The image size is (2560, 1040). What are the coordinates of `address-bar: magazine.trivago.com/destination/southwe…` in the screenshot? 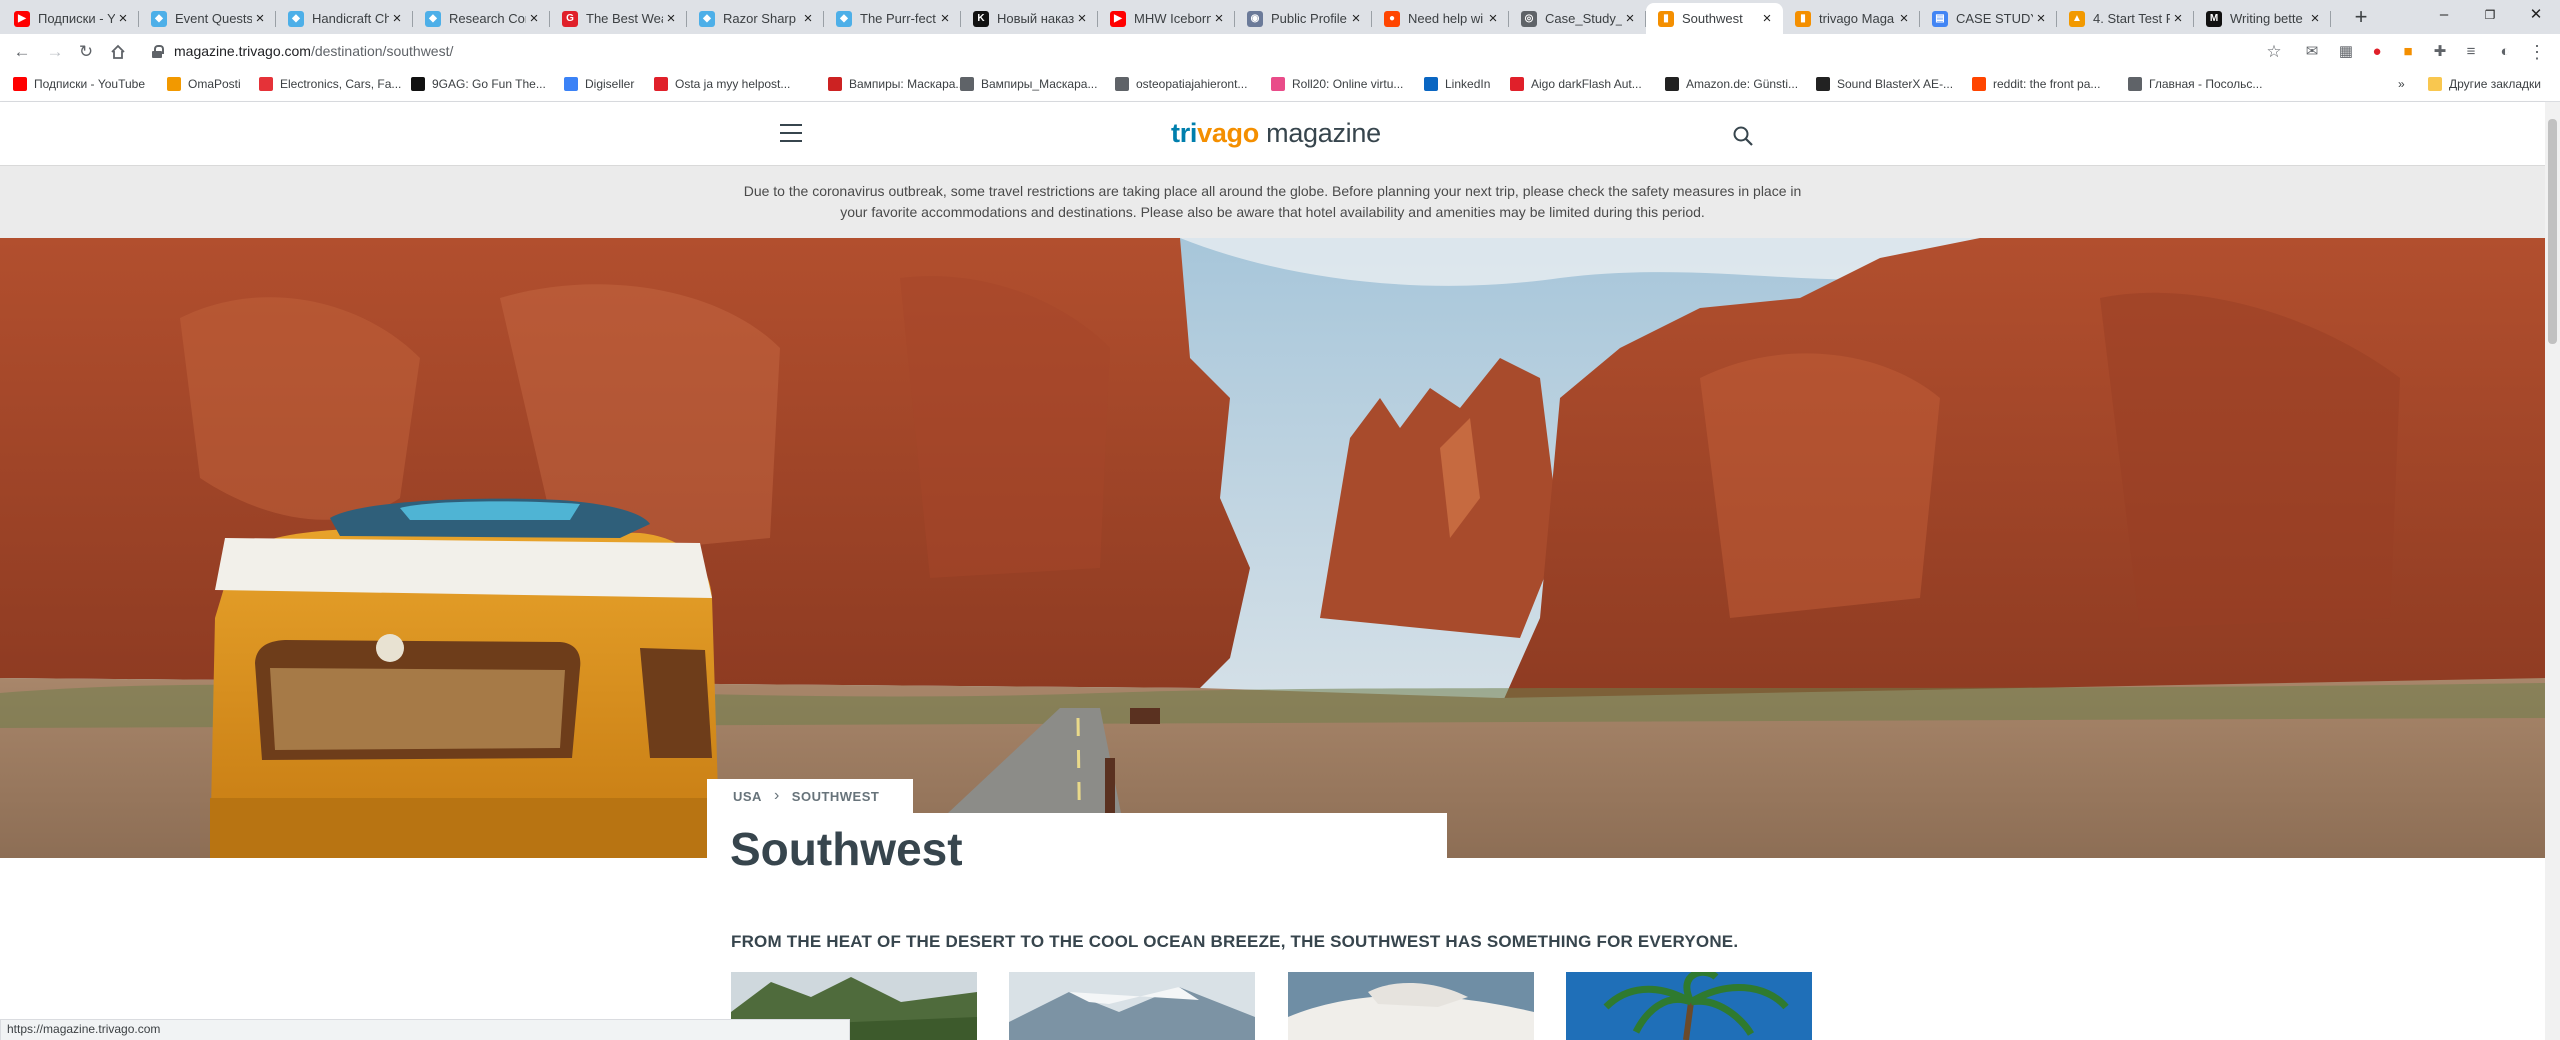 It's located at (313, 51).